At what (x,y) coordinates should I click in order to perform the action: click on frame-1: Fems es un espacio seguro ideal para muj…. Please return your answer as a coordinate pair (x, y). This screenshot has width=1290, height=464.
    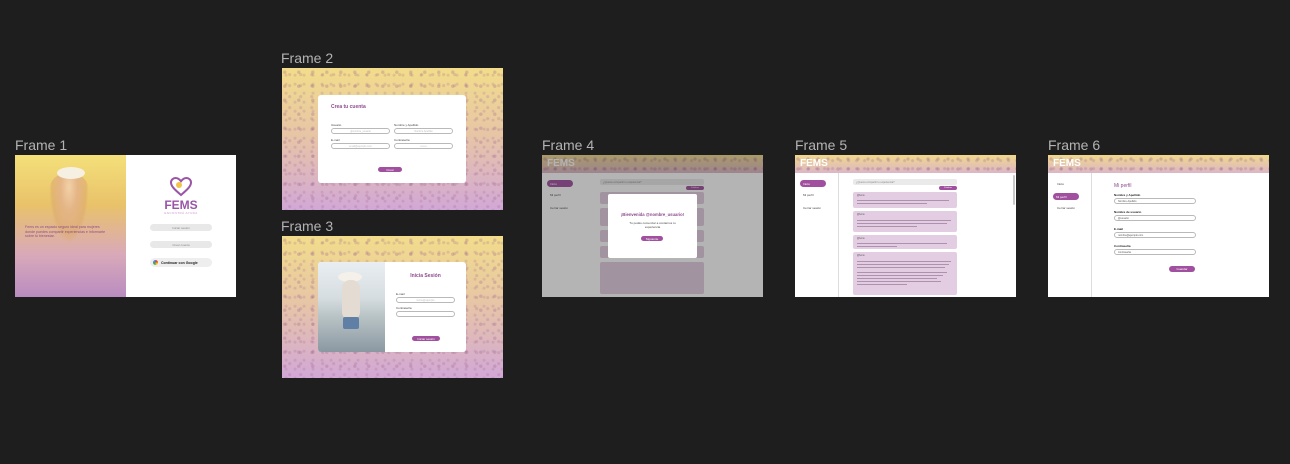
    Looking at the image, I should click on (125, 226).